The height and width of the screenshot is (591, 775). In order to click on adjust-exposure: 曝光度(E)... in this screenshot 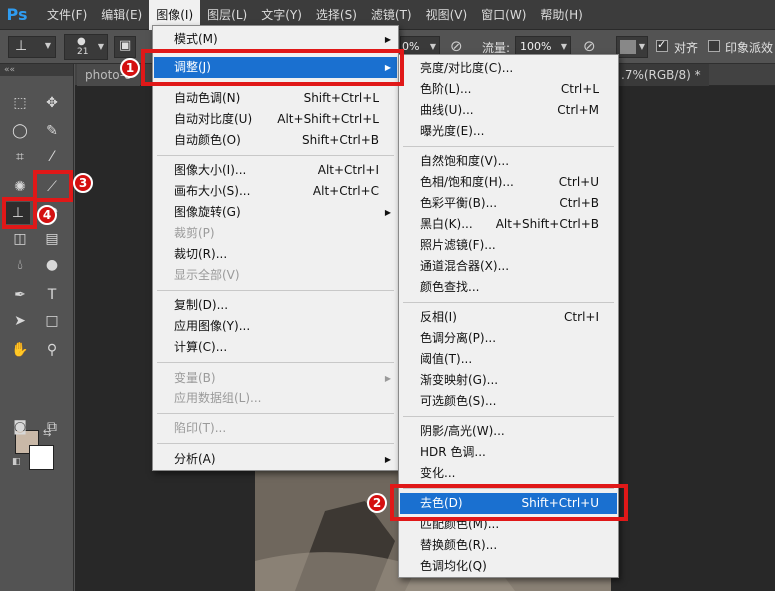, I will do `click(508, 131)`.